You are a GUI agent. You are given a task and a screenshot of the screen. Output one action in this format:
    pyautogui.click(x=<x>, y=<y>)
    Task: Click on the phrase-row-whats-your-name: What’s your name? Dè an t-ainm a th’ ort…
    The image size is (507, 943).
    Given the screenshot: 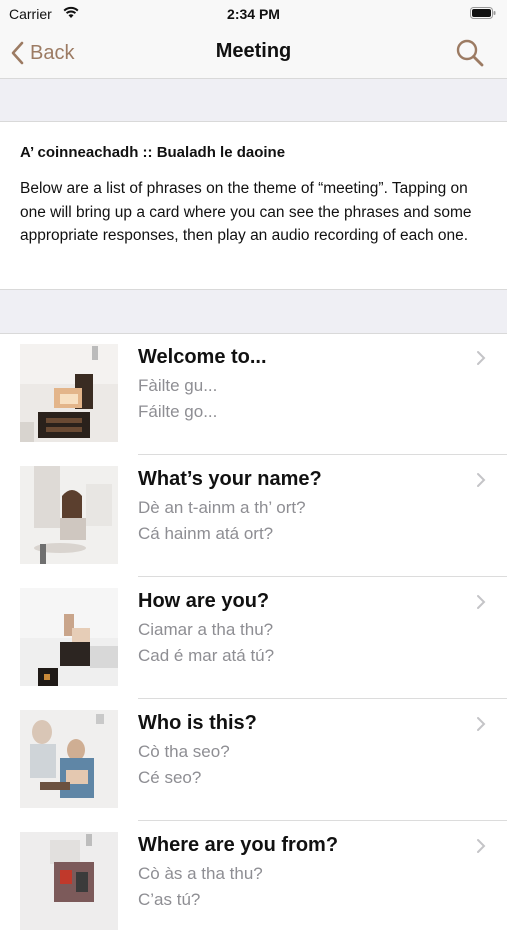 What is the action you would take?
    pyautogui.click(x=253, y=516)
    